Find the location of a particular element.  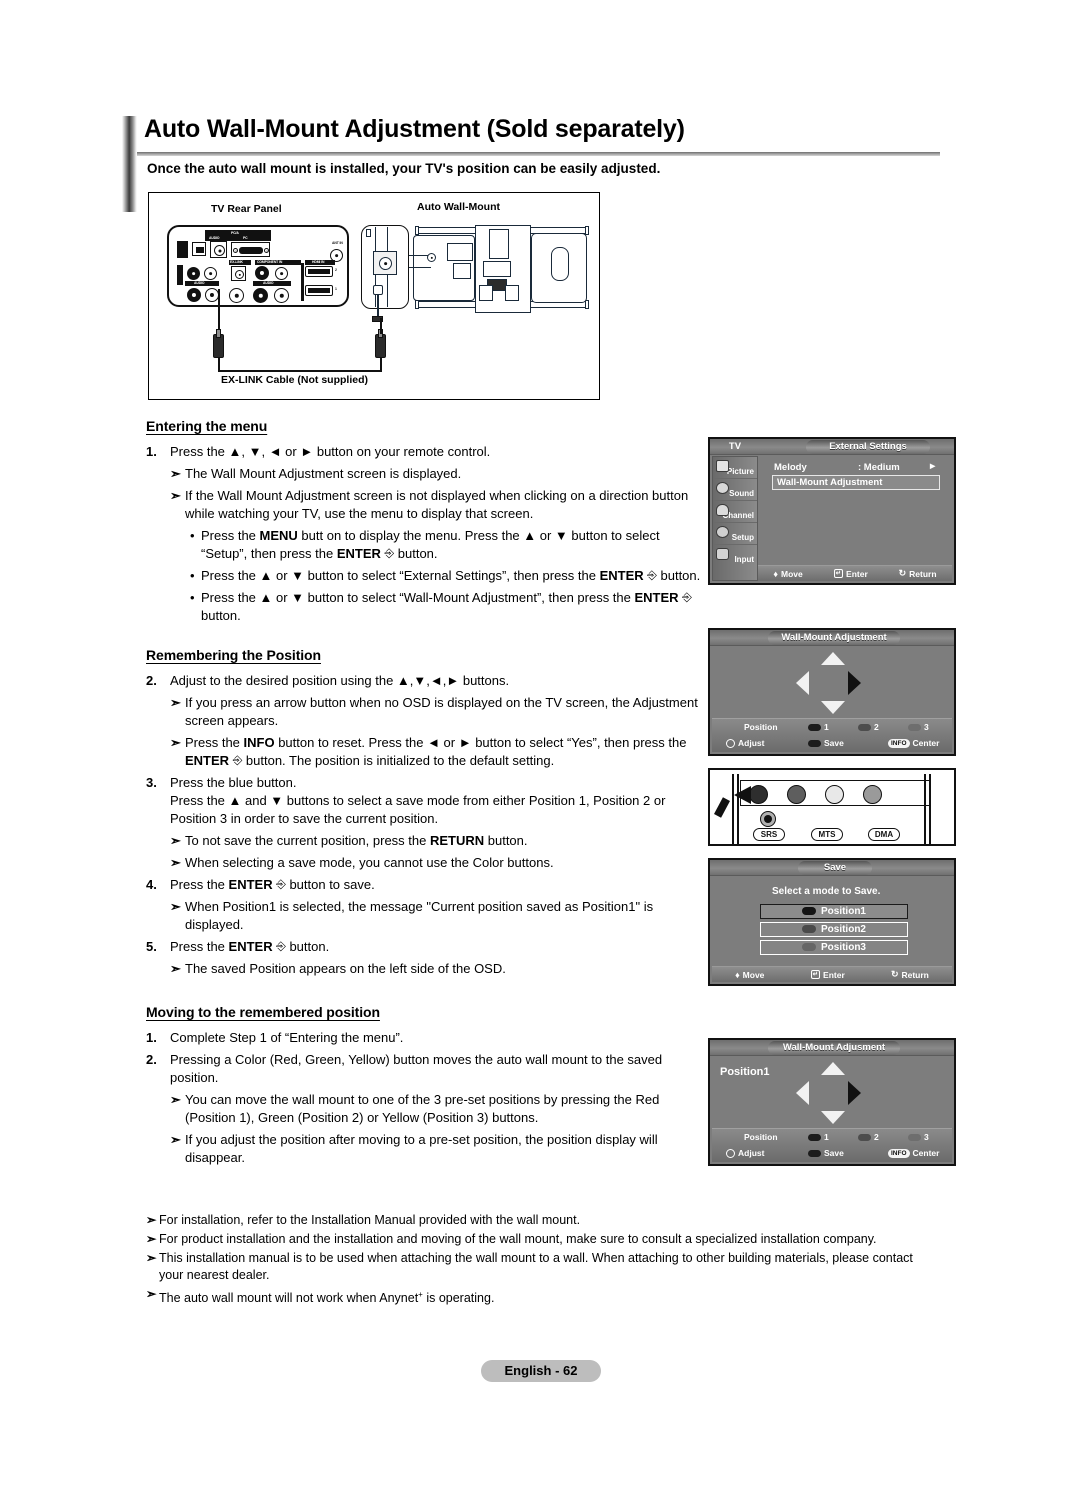

blue-color-button is located at coordinates (872, 794).